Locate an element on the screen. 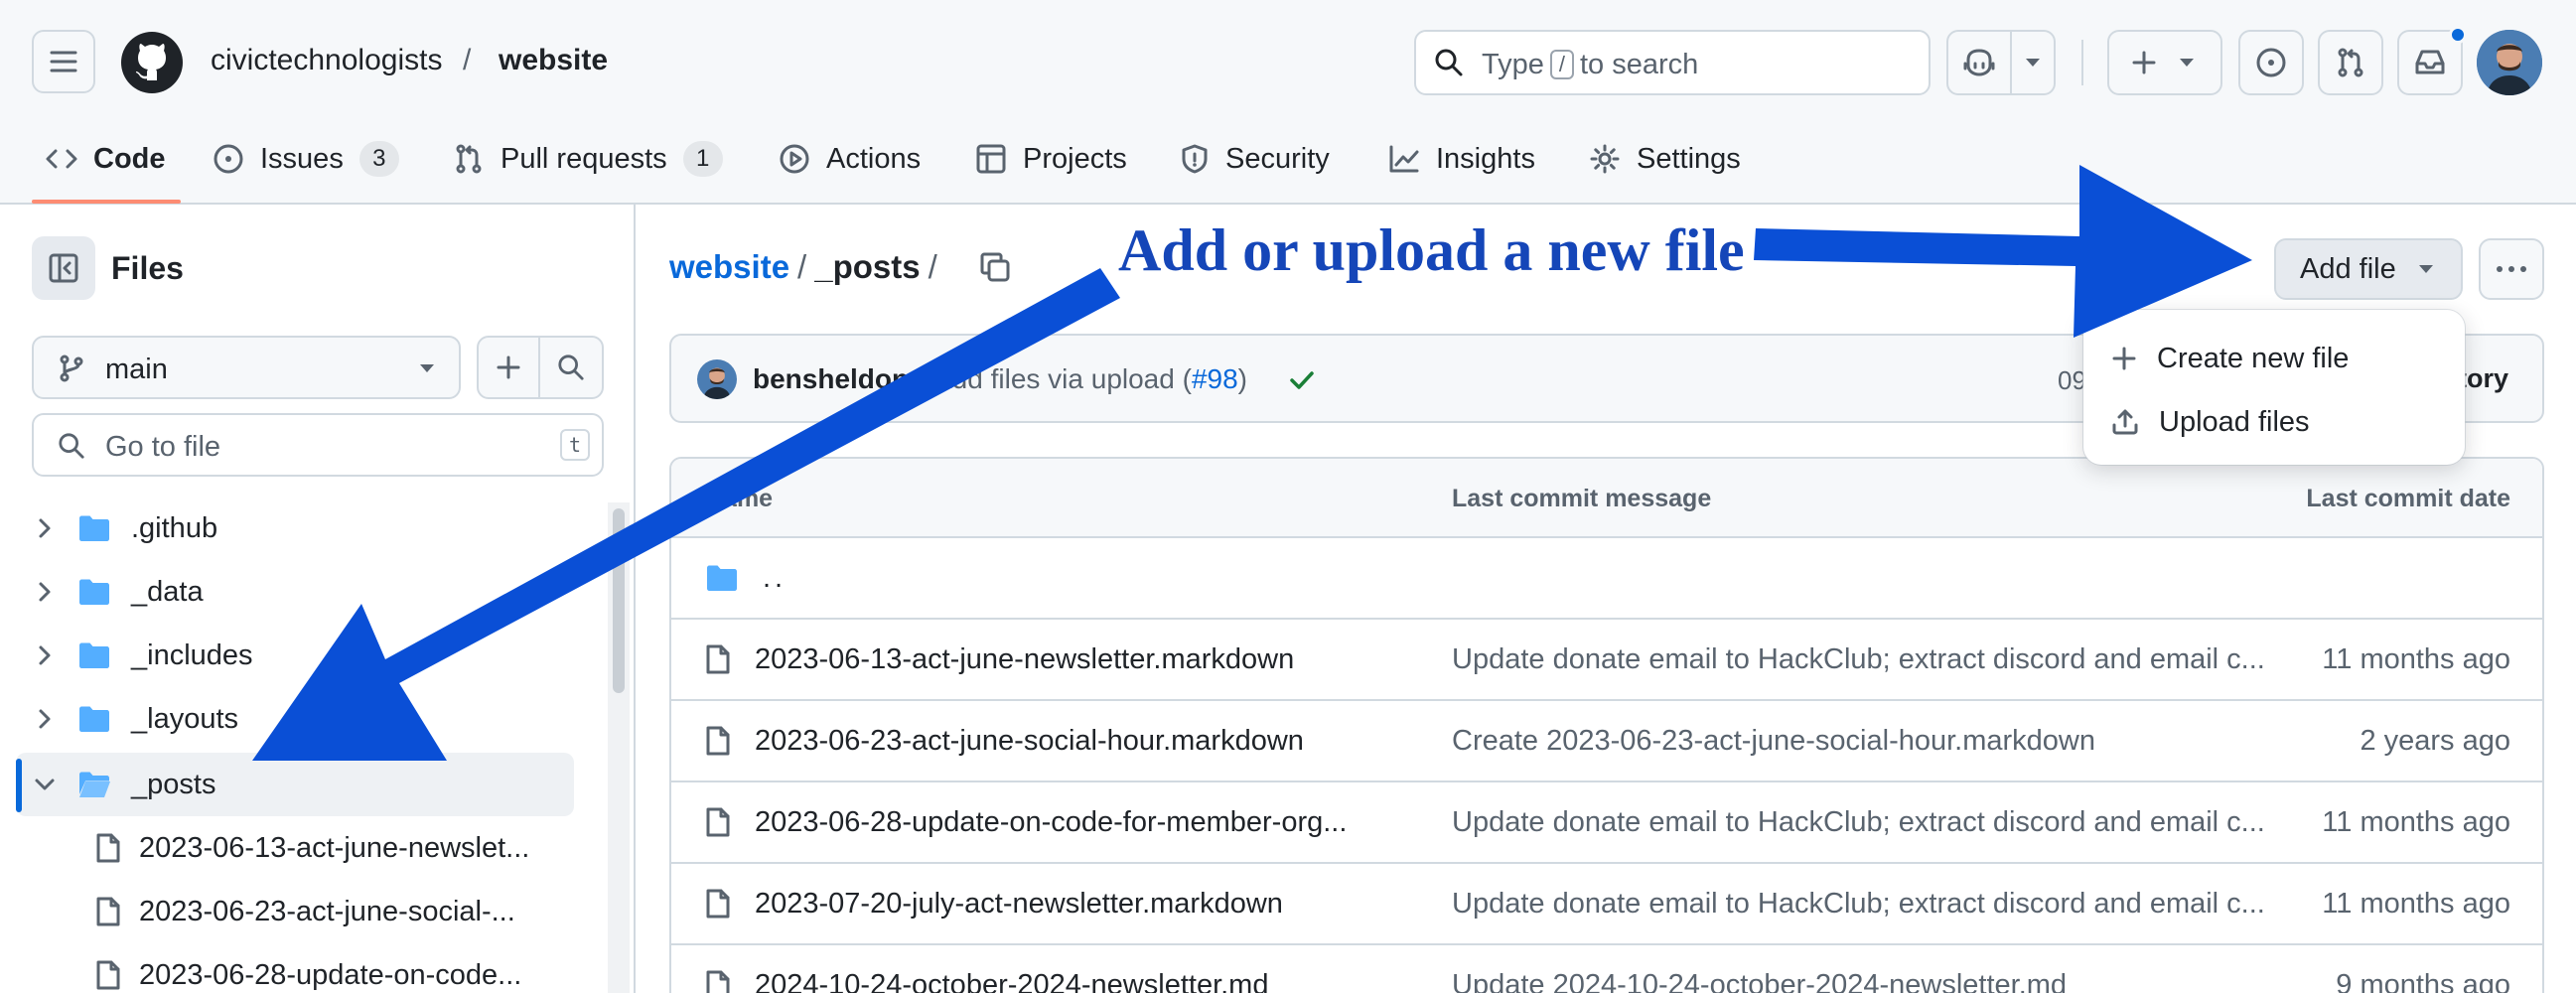 This screenshot has height=993, width=2576. play-icon is located at coordinates (795, 159).